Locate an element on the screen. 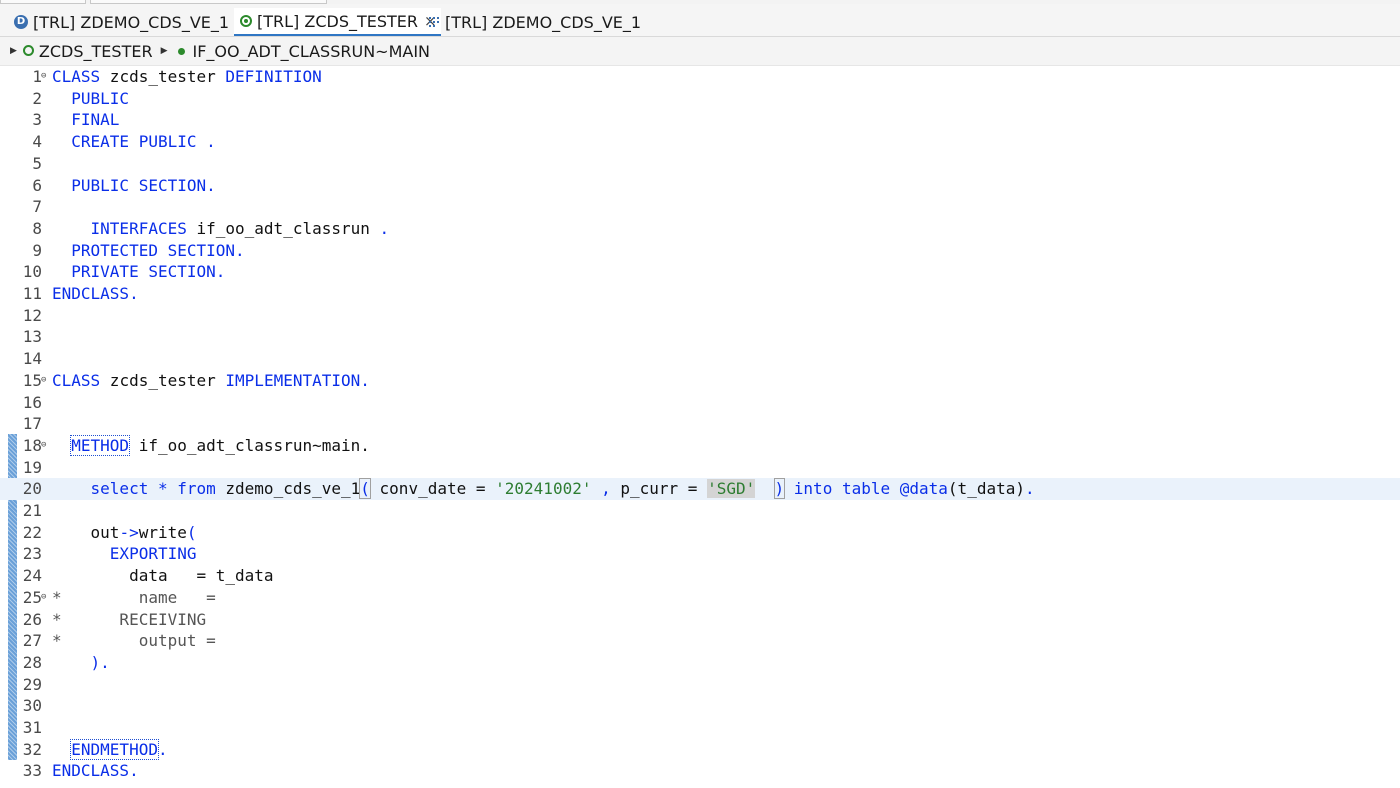 This screenshot has height=788, width=1400. code-line: 14 is located at coordinates (700, 359).